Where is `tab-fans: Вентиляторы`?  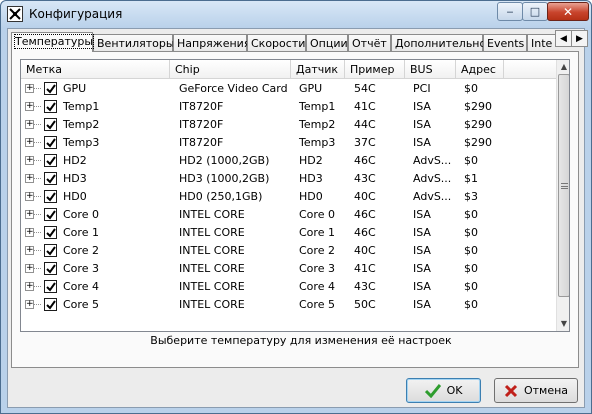 tab-fans: Вентиляторы is located at coordinates (134, 43).